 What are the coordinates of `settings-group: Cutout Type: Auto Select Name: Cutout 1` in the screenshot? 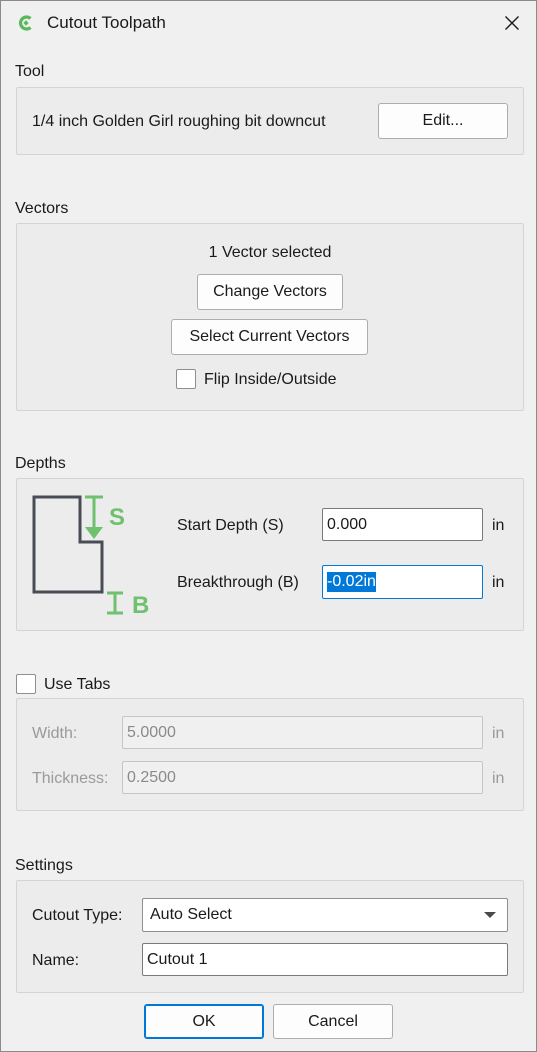 It's located at (270, 936).